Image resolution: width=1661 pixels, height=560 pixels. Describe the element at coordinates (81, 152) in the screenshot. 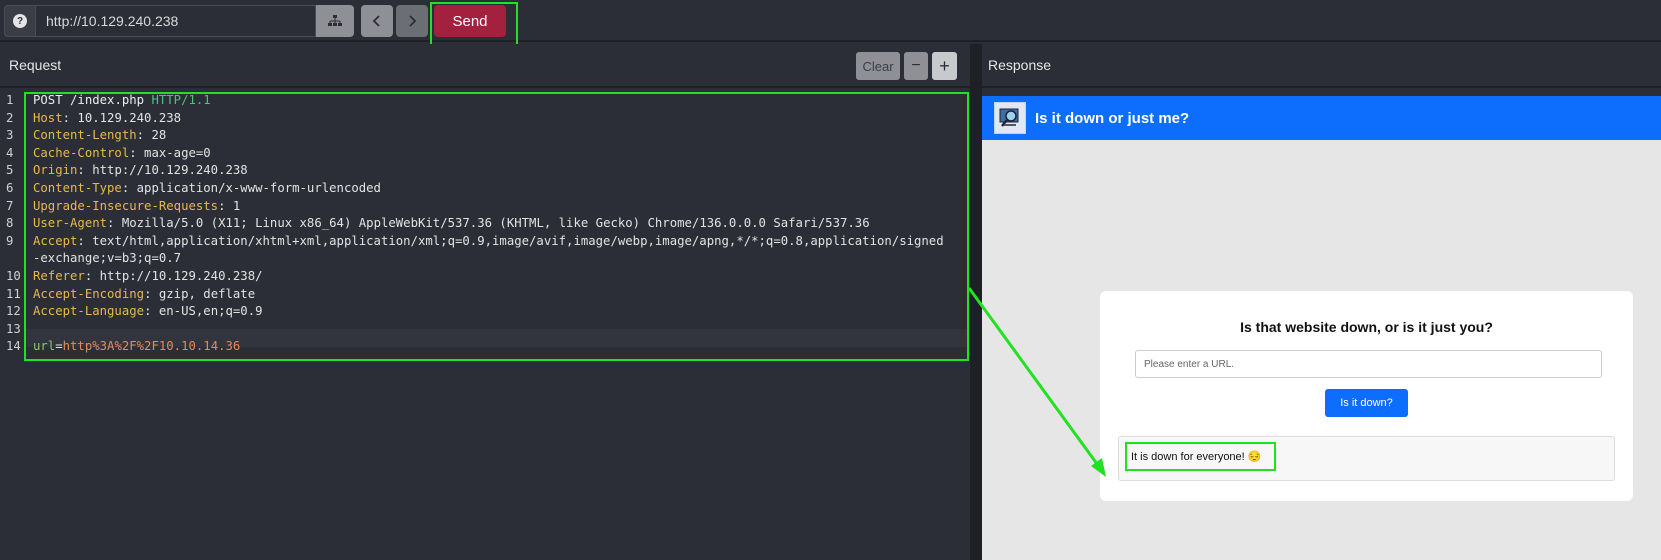

I see `code-token: Cache-Control` at that location.